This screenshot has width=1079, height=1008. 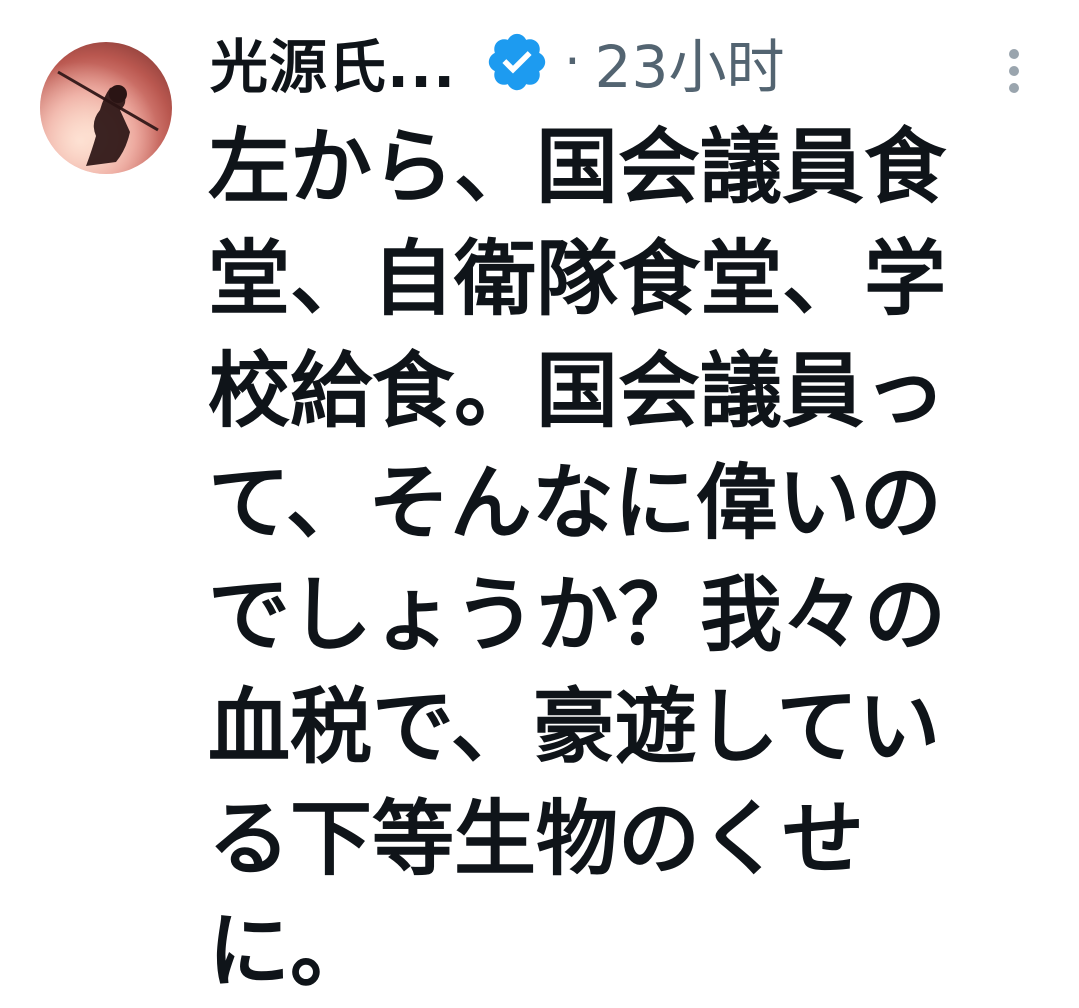 I want to click on tweet-text-line: て、そんなに偉いの, so click(x=575, y=503).